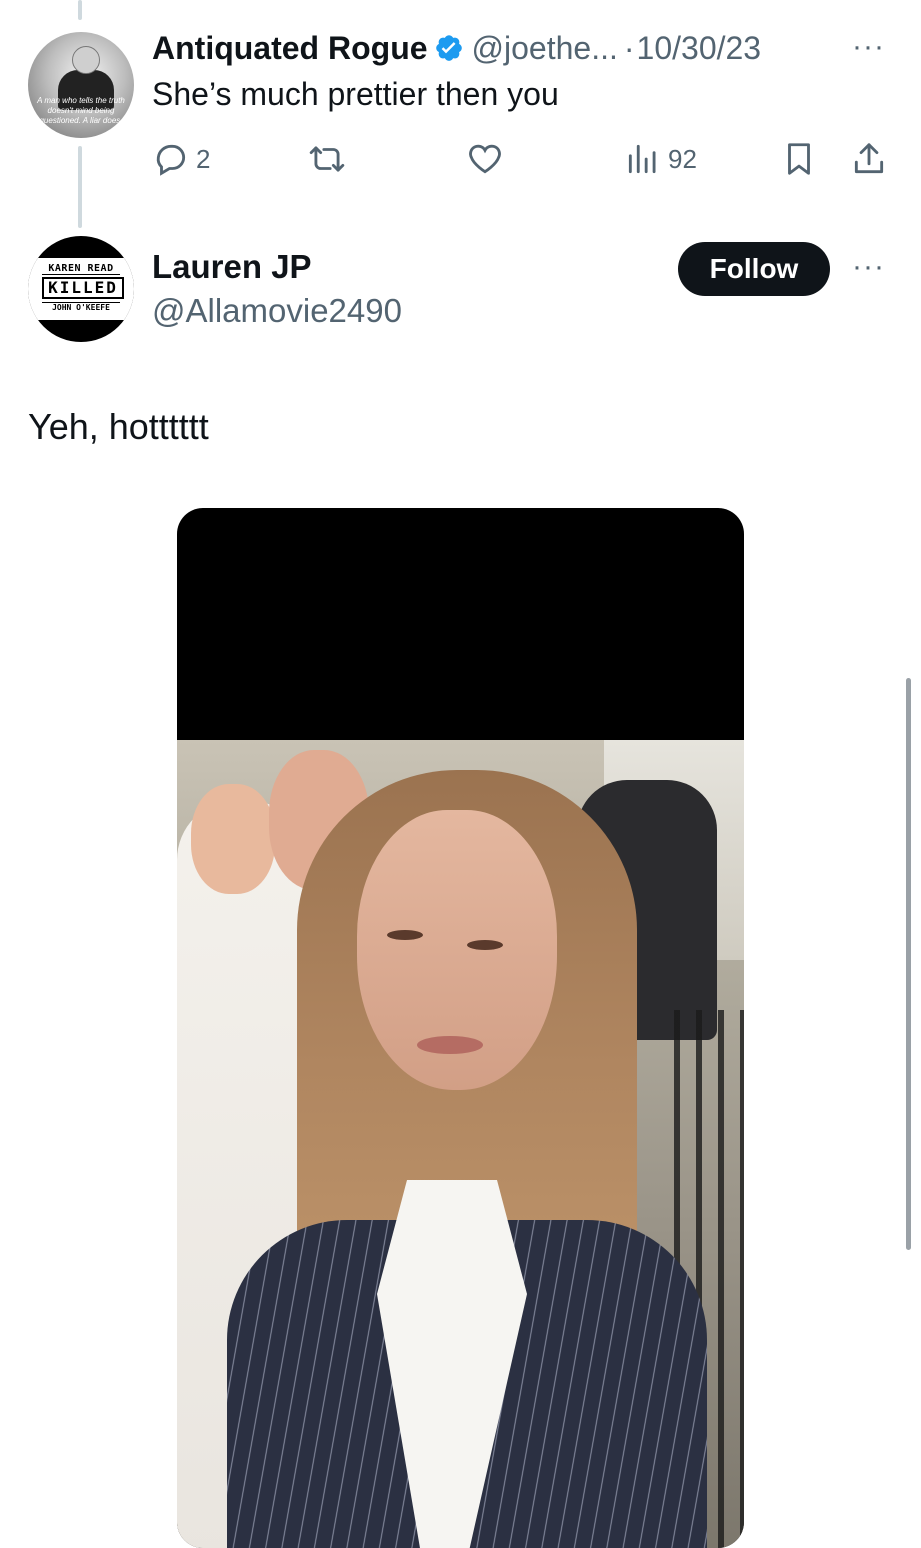  Describe the element at coordinates (327, 159) in the screenshot. I see `retweet-icon` at that location.